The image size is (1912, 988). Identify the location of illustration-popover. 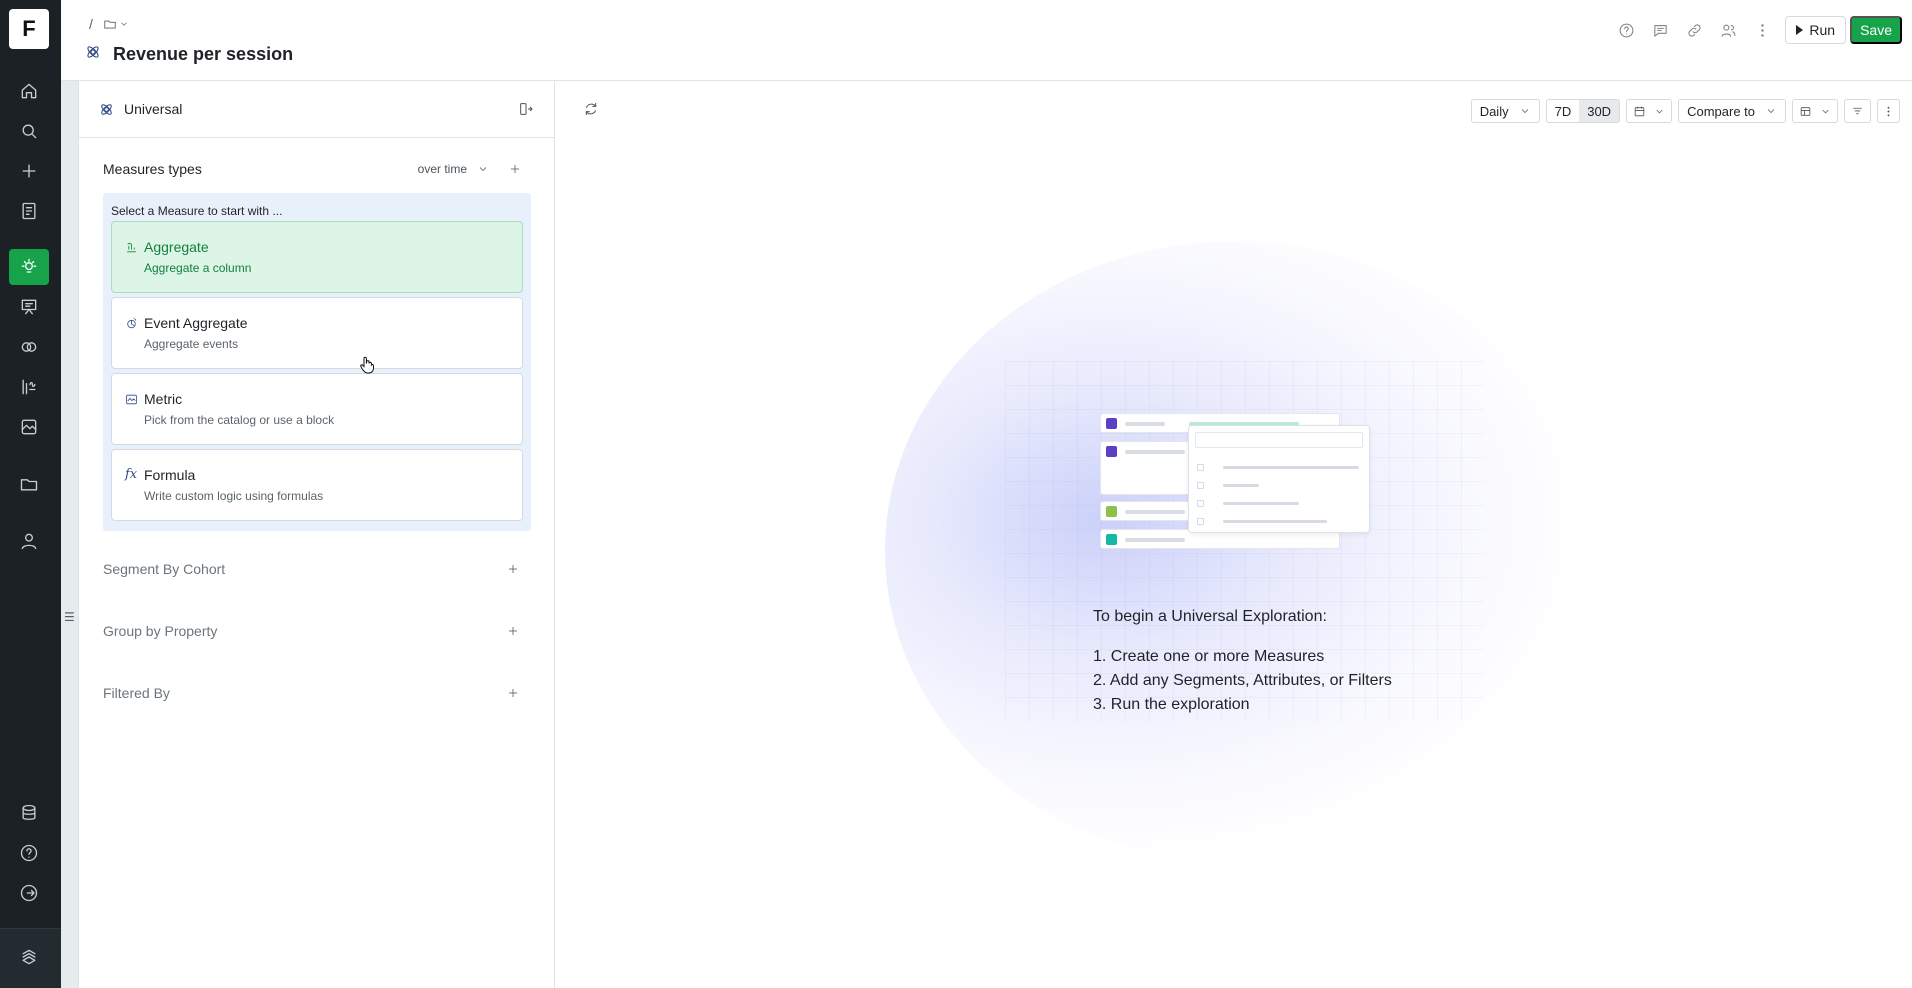
(1279, 479).